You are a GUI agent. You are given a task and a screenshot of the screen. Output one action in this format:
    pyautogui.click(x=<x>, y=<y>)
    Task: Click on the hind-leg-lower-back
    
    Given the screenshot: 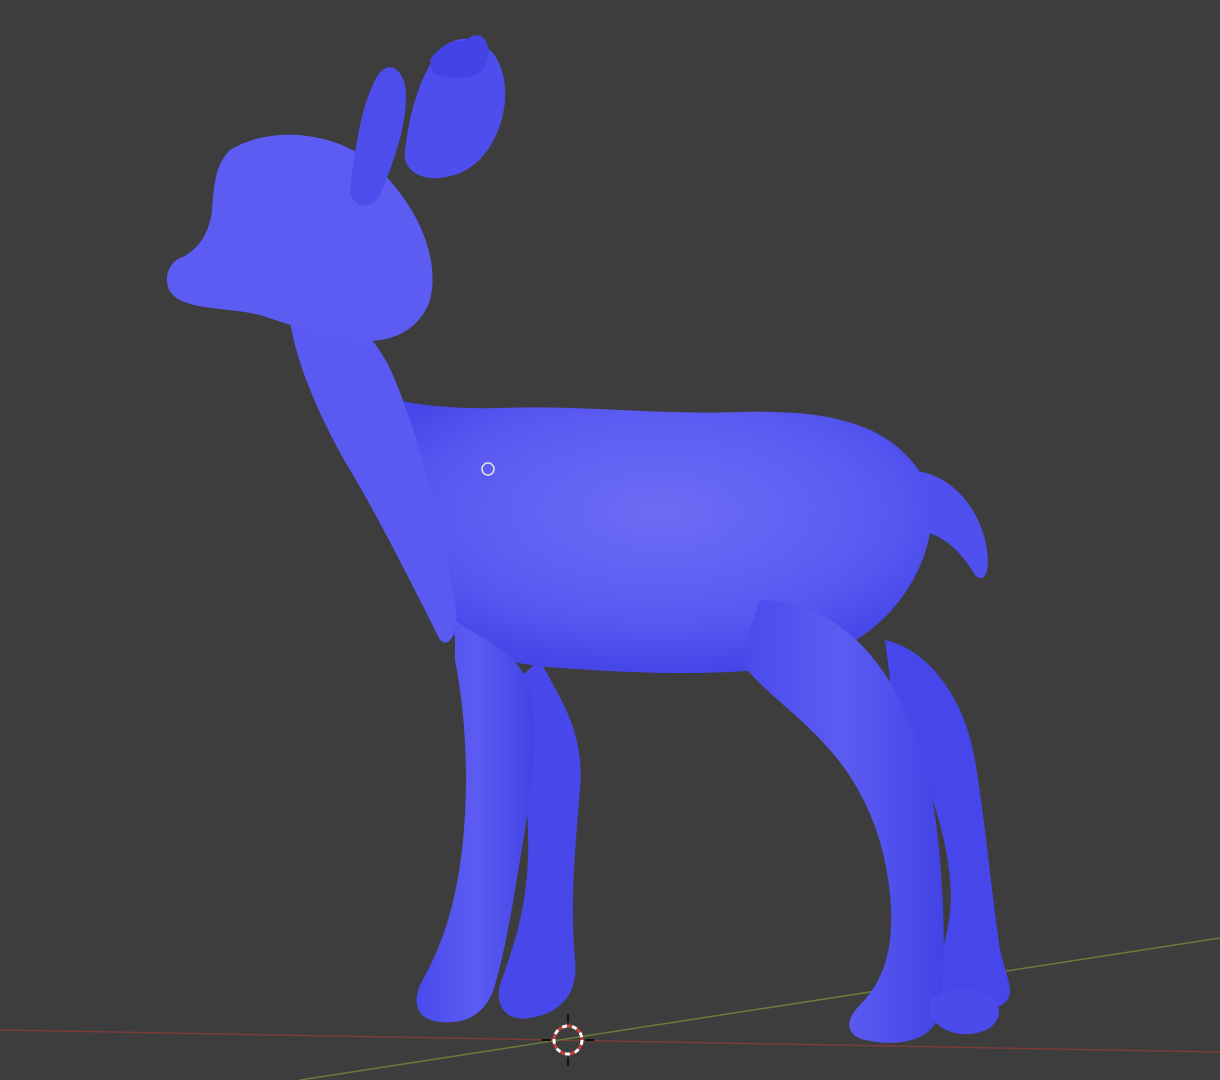 What is the action you would take?
    pyautogui.click(x=964, y=1011)
    